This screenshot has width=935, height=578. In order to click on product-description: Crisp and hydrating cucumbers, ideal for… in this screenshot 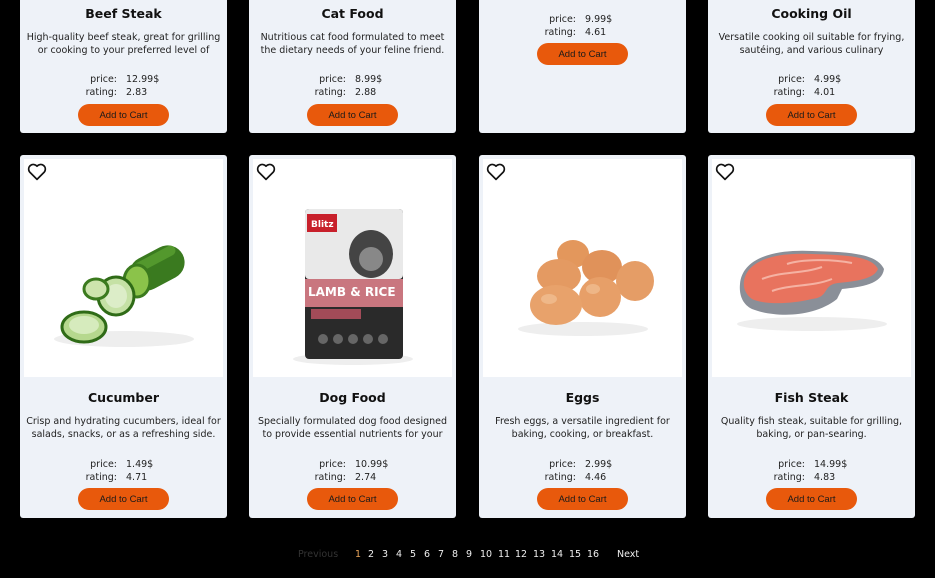, I will do `click(123, 428)`.